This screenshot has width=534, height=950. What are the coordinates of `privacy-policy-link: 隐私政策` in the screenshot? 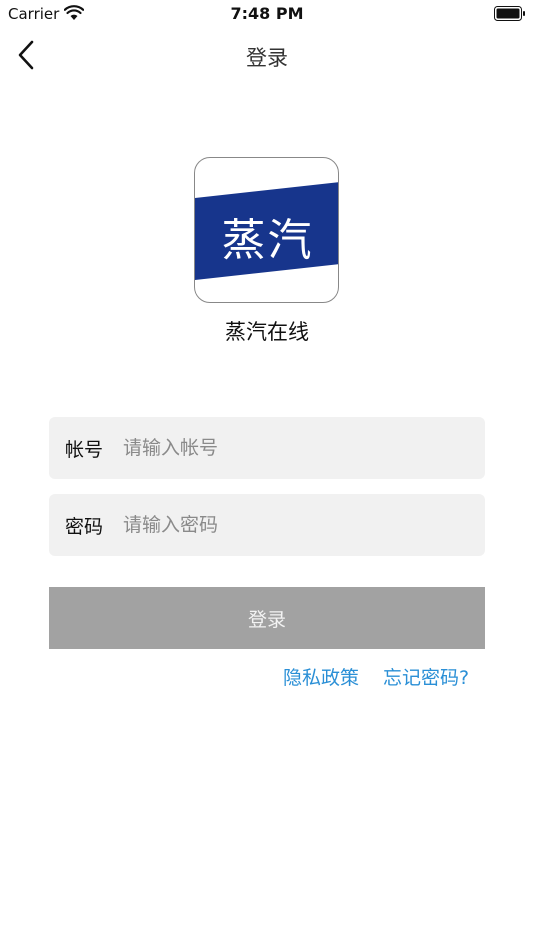 It's located at (321, 676).